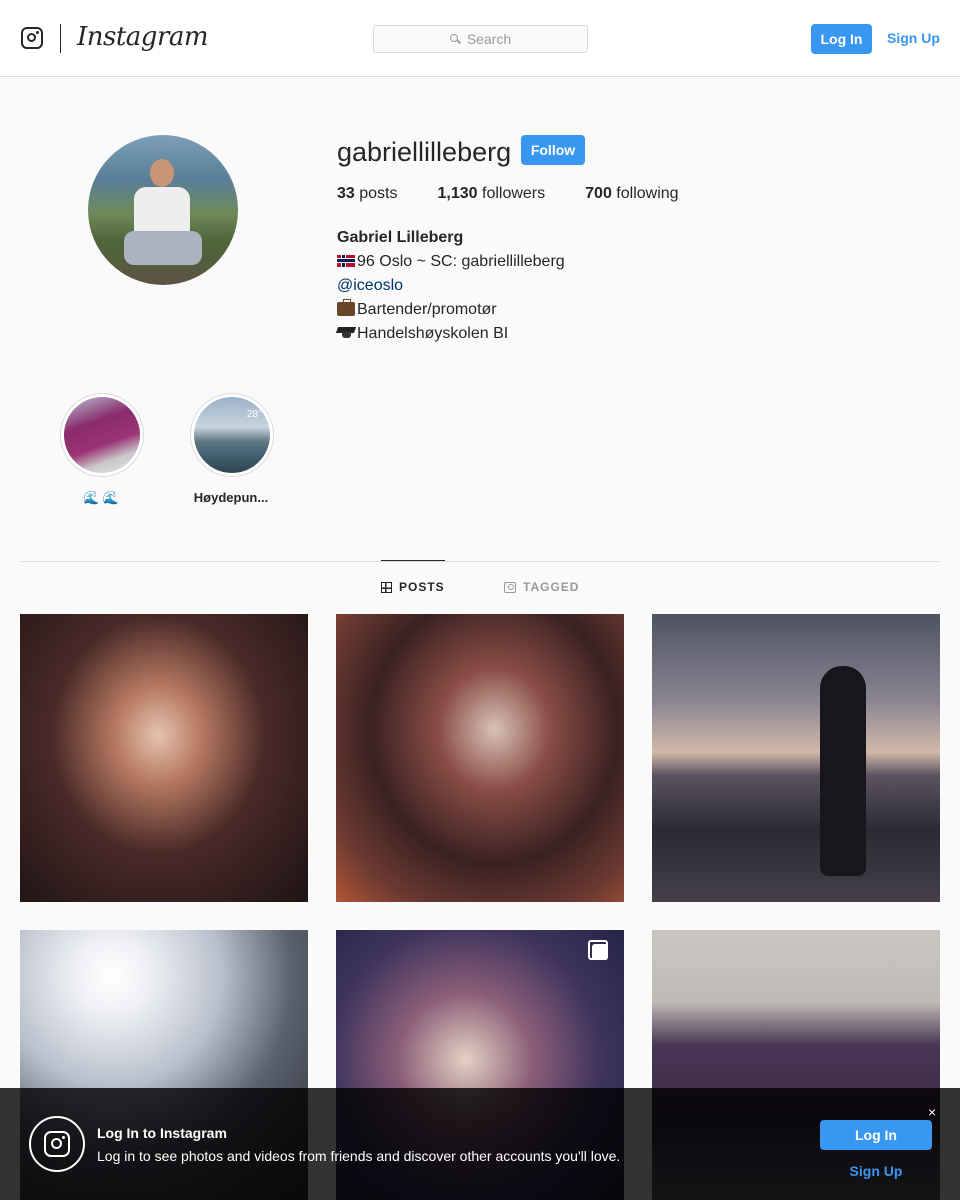 This screenshot has height=1200, width=960. I want to click on header-divider, so click(60, 38).